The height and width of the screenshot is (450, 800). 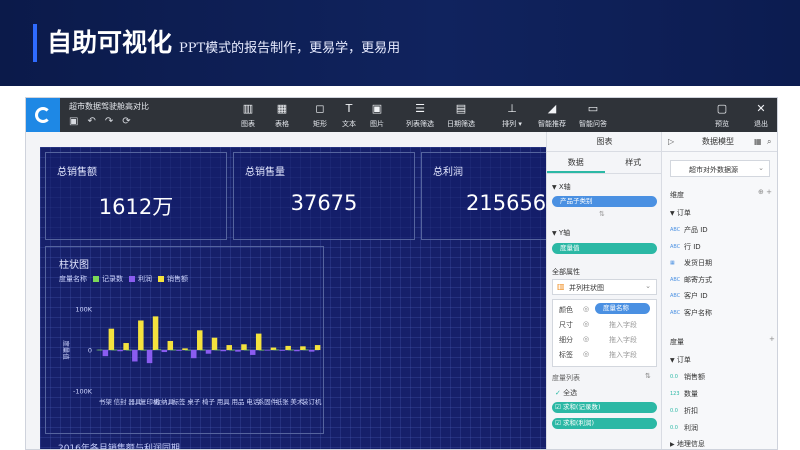 What do you see at coordinates (687, 377) in the screenshot?
I see `measure-field: 0.0 销售额` at bounding box center [687, 377].